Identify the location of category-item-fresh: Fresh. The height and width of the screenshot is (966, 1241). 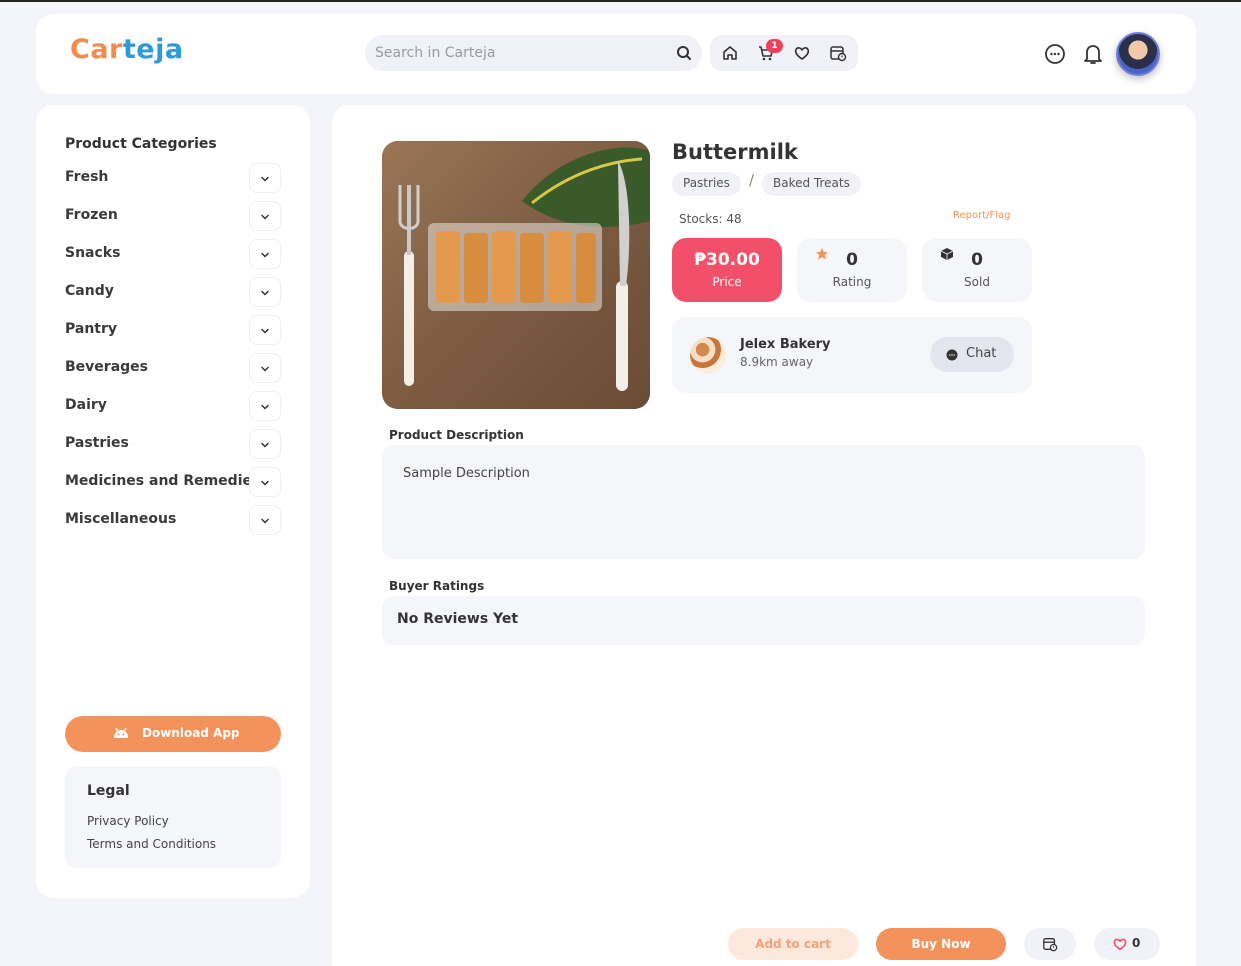
(173, 181).